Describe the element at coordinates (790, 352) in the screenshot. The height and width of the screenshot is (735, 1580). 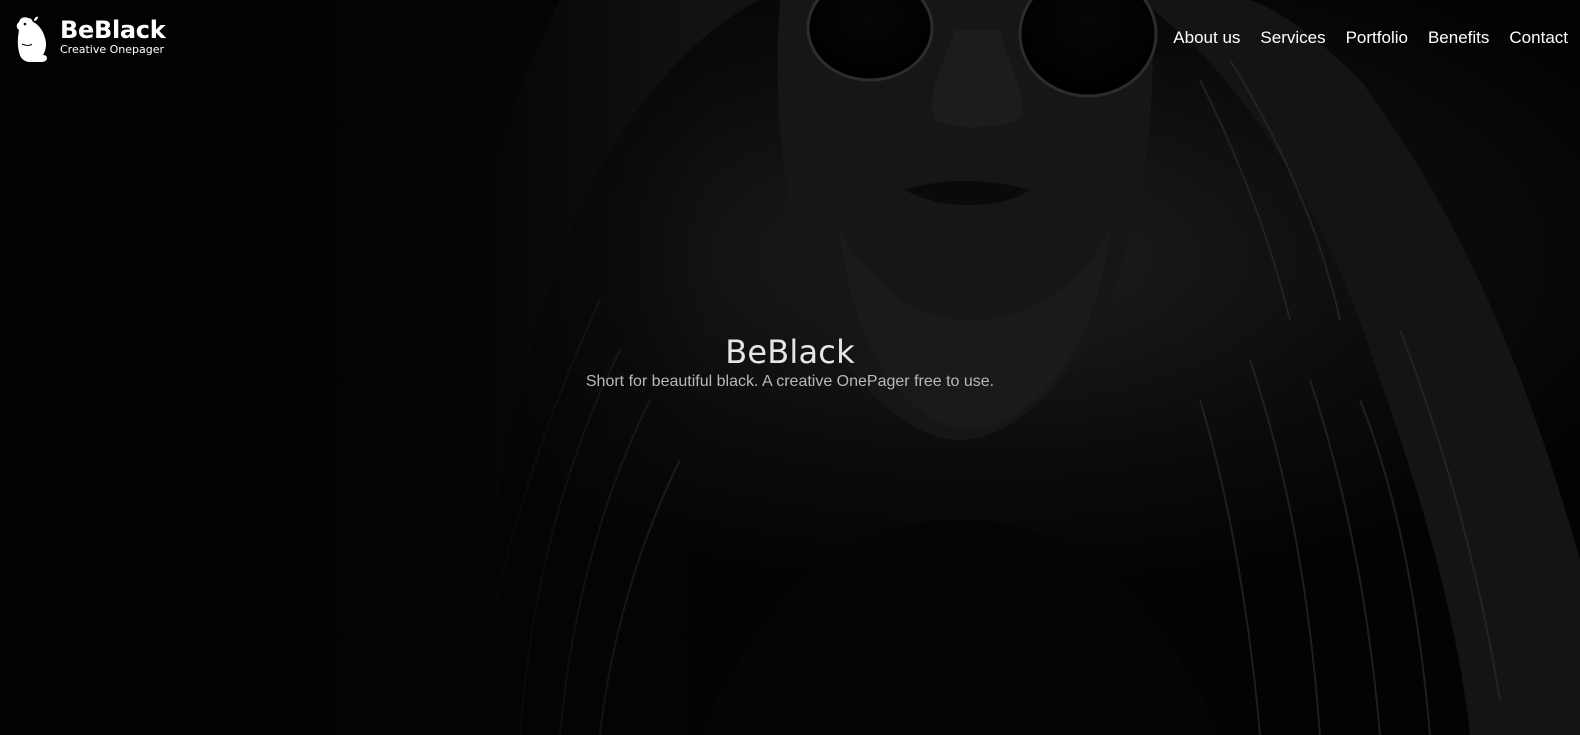
I see `hero-title: BeBlack` at that location.